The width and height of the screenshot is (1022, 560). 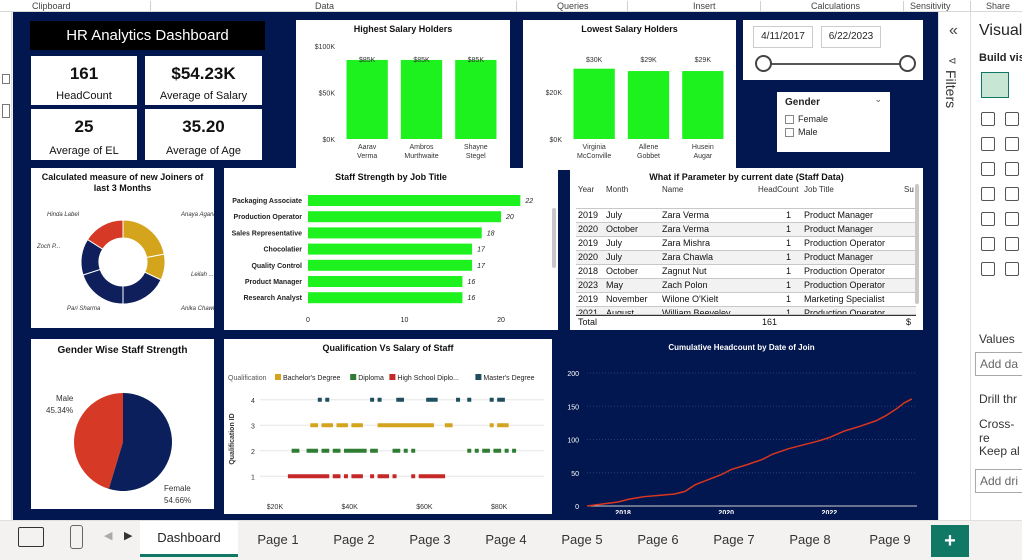 I want to click on card-icon, so click(x=988, y=244).